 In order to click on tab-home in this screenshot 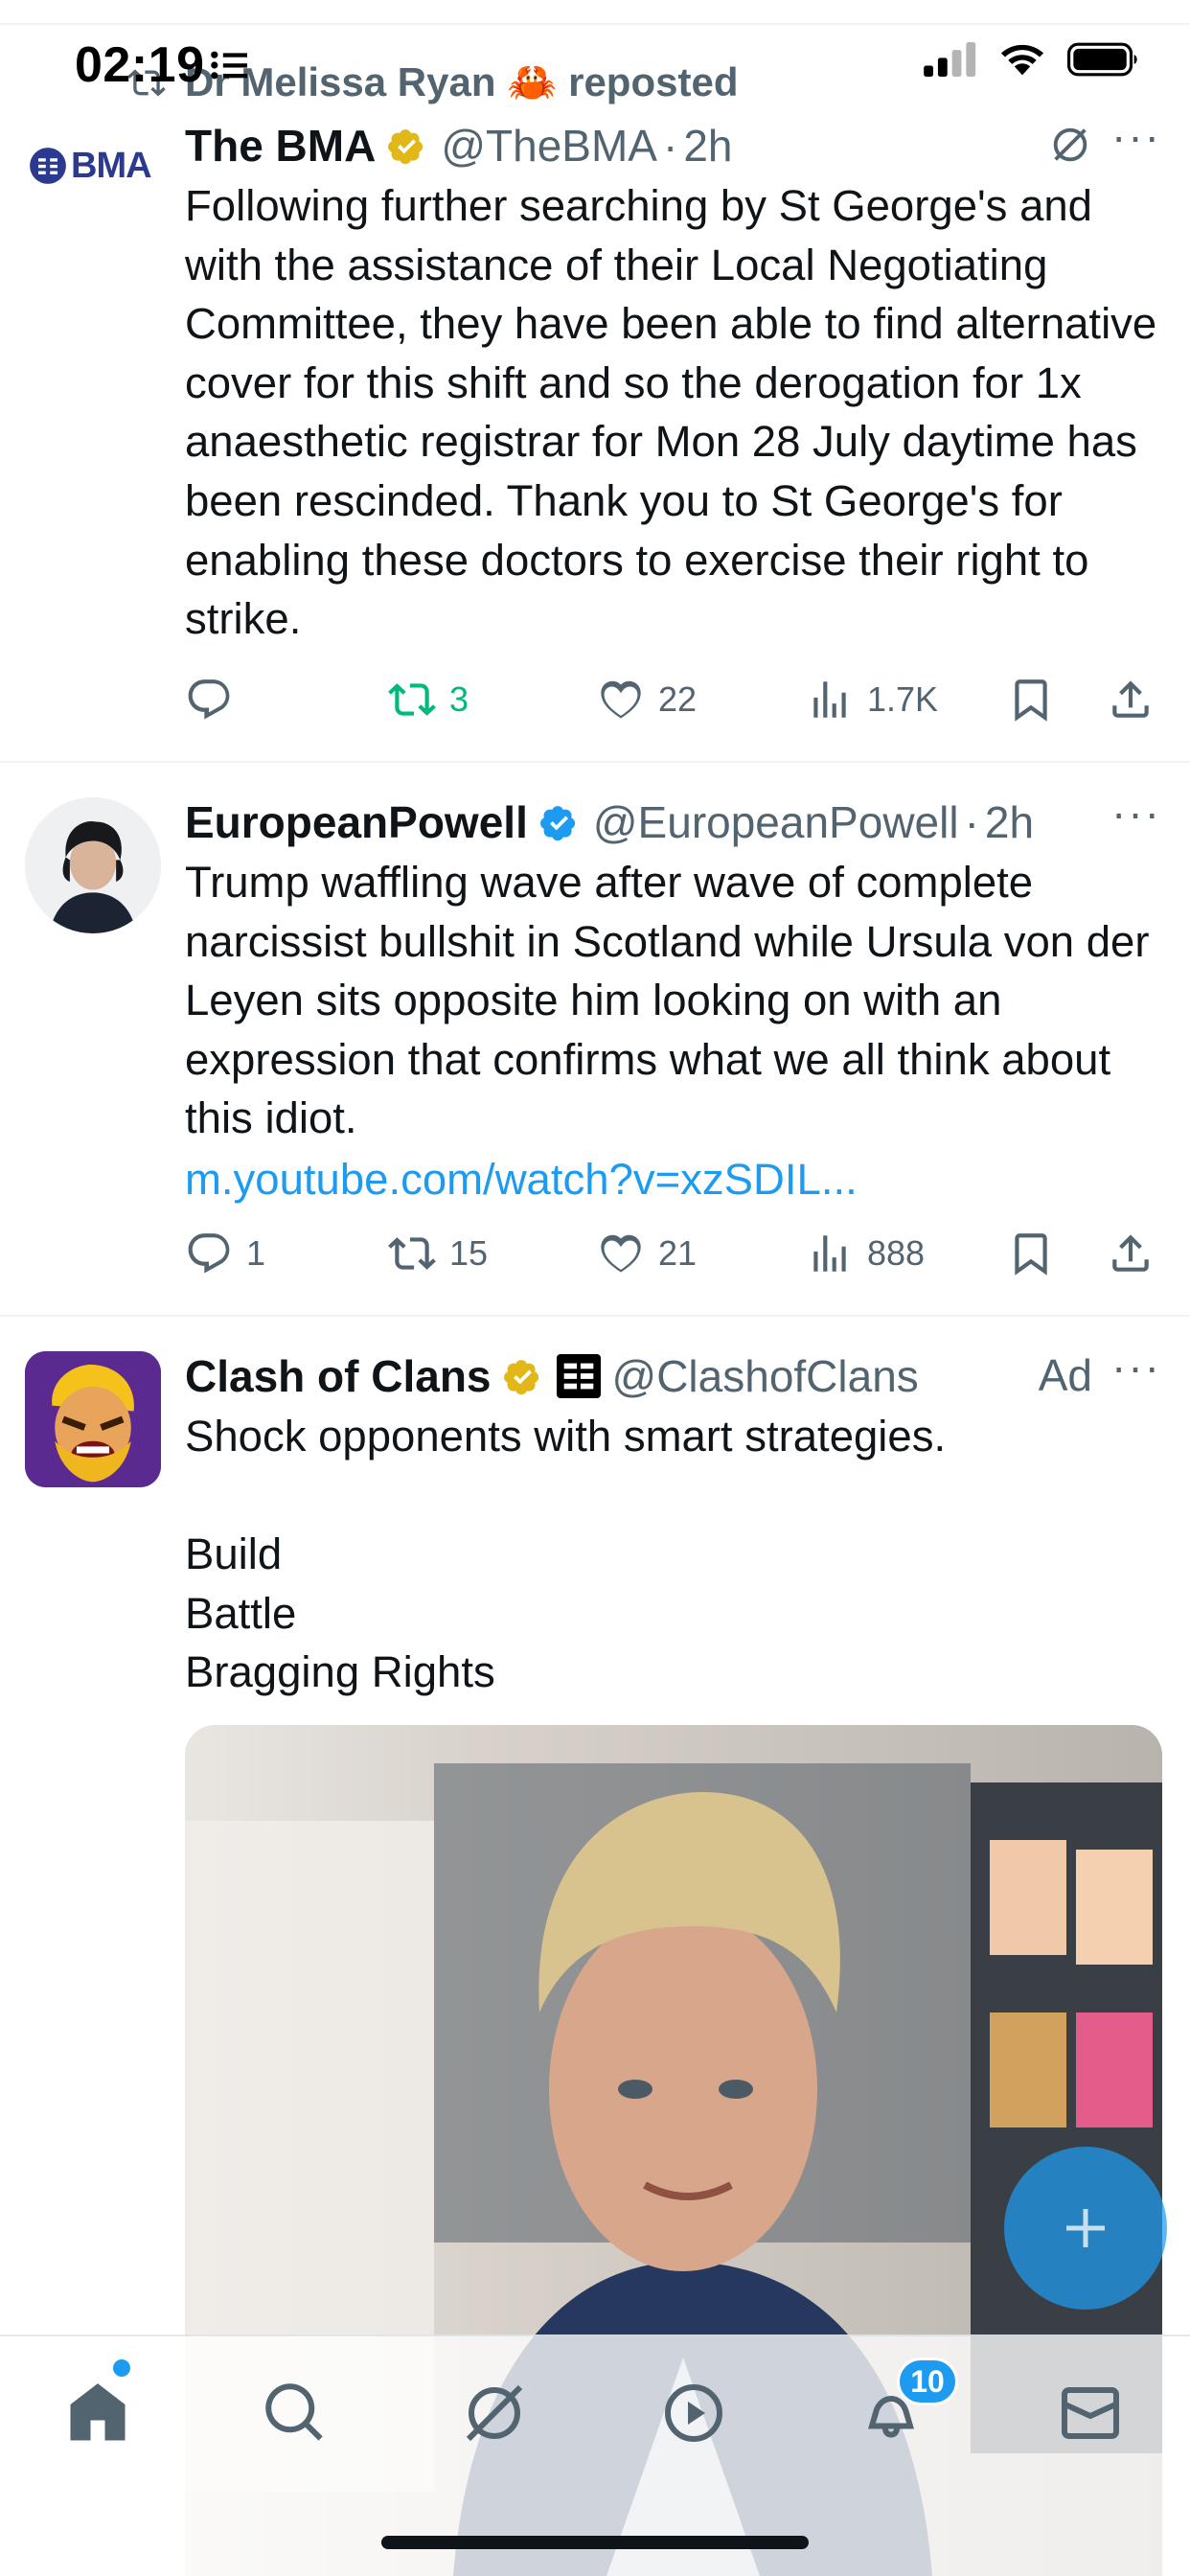, I will do `click(97, 2413)`.